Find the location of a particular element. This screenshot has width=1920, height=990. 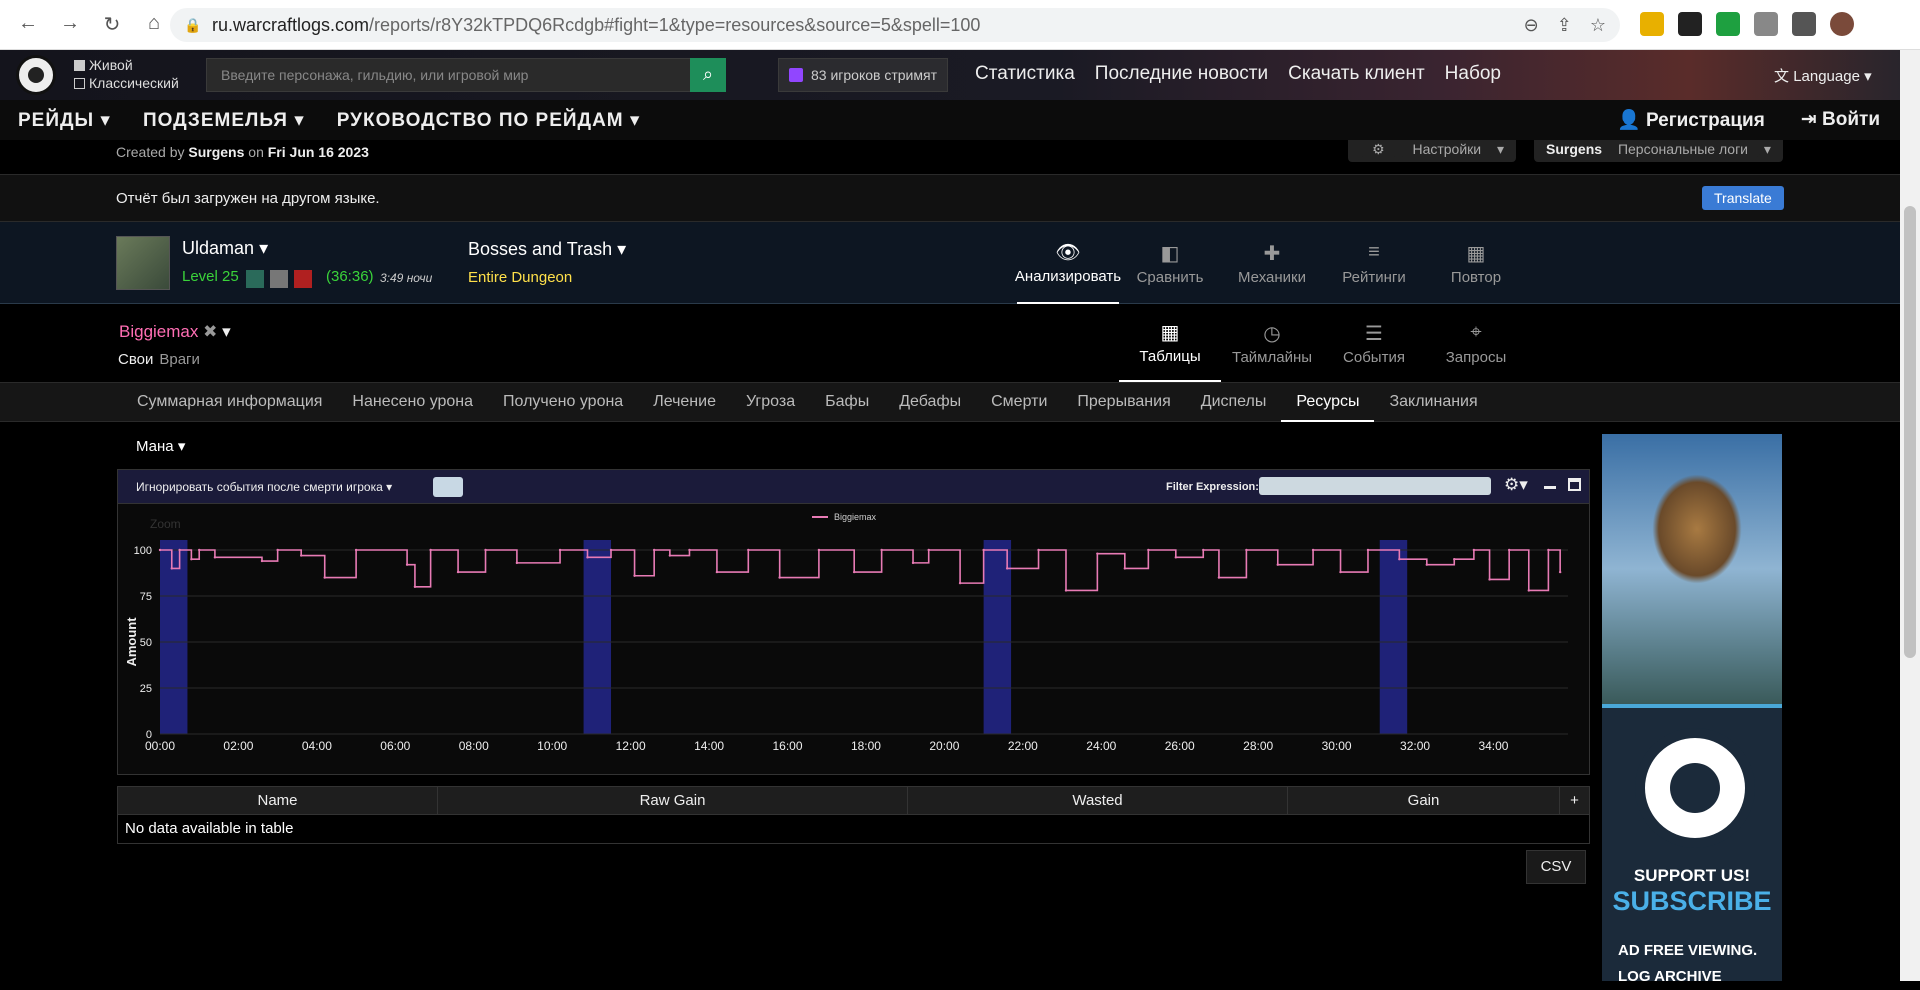

fight-dropdown: Bosses and Trash ▾ is located at coordinates (547, 249).